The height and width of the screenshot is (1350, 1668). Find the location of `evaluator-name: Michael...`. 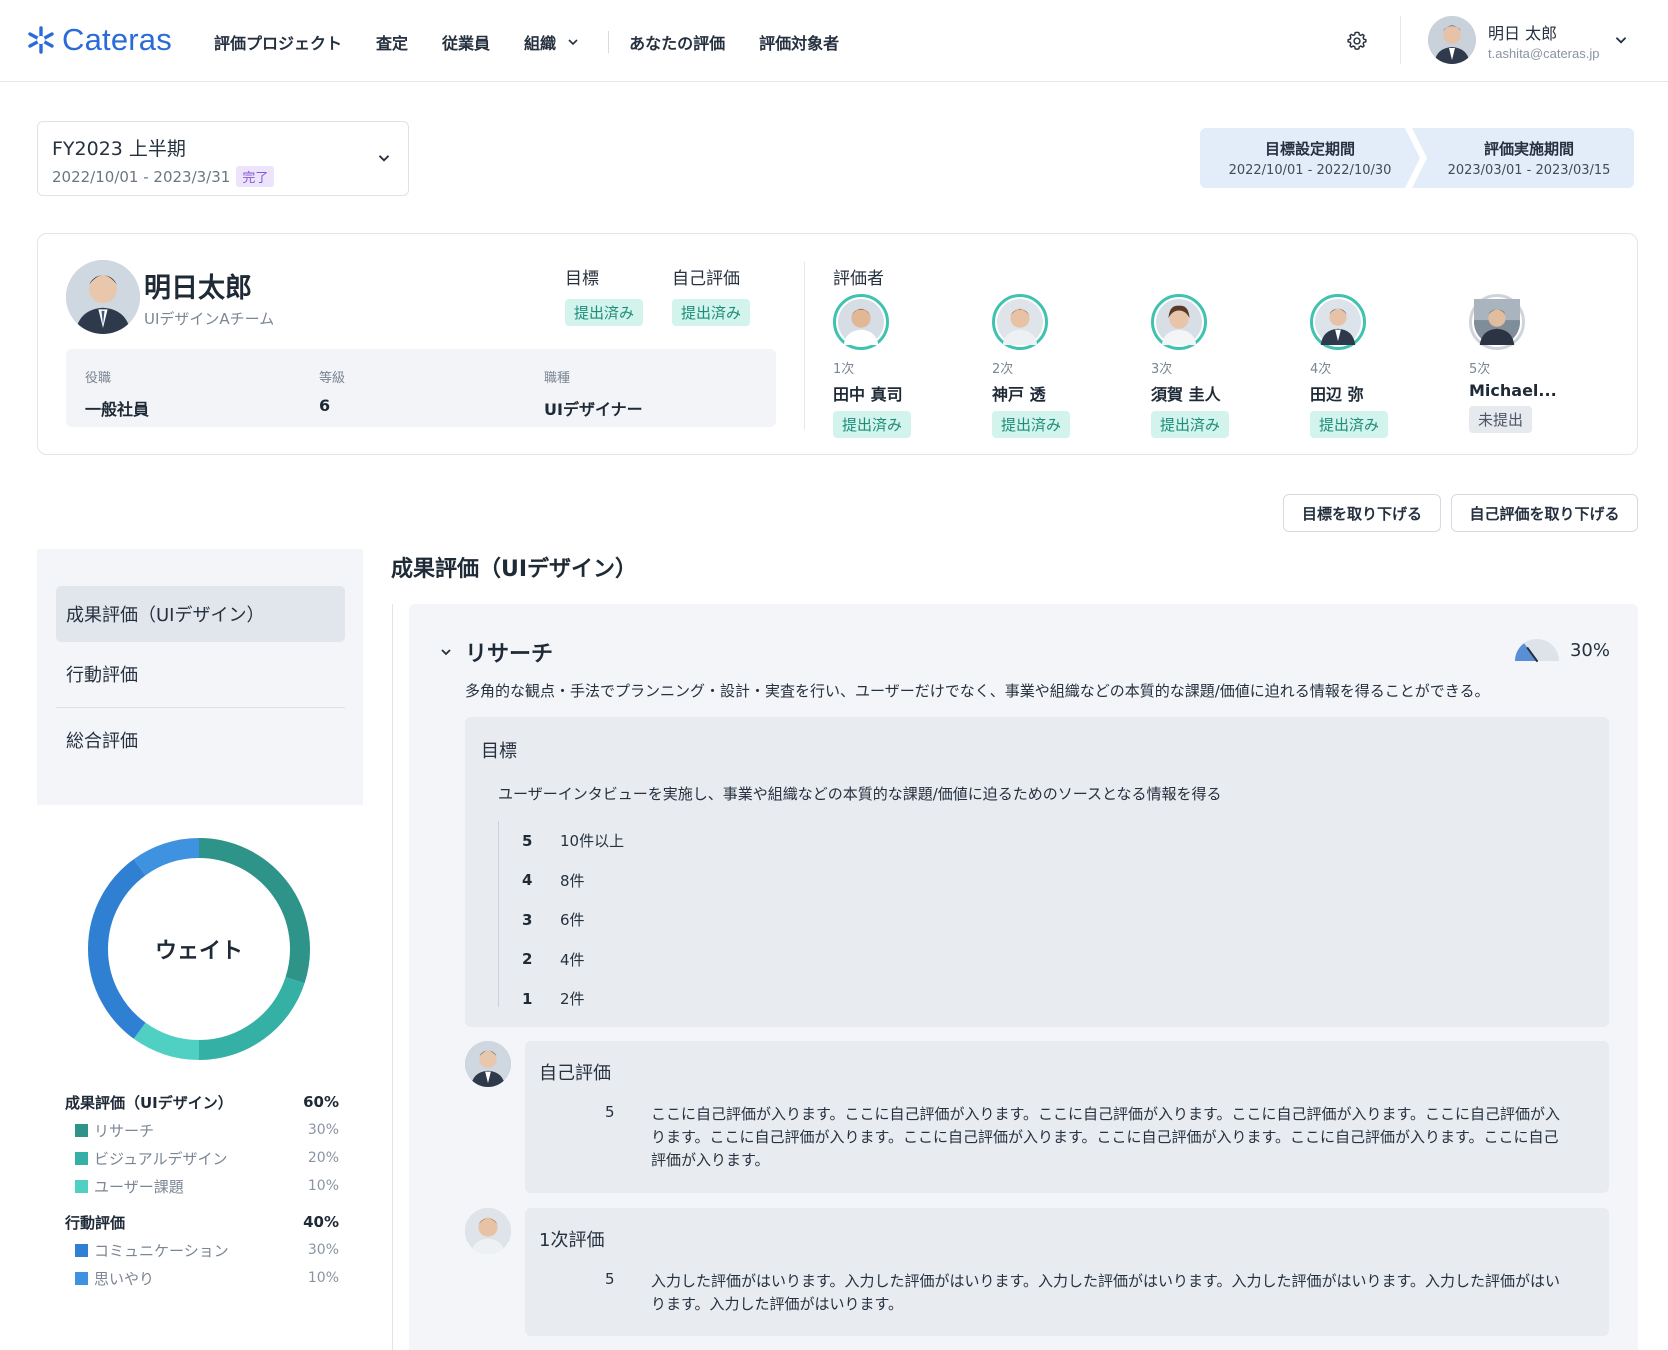

evaluator-name: Michael... is located at coordinates (1513, 390).